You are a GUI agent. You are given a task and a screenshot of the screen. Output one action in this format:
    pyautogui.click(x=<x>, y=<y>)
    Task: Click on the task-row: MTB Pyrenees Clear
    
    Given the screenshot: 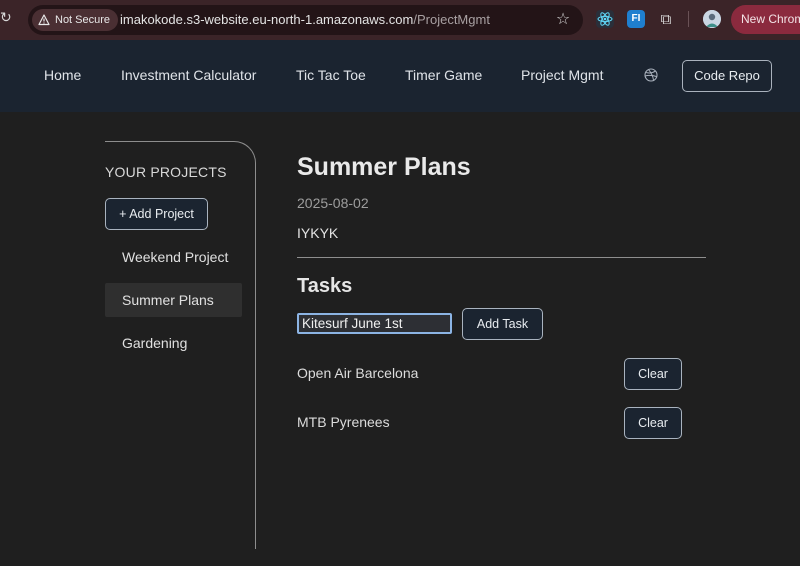 What is the action you would take?
    pyautogui.click(x=490, y=423)
    